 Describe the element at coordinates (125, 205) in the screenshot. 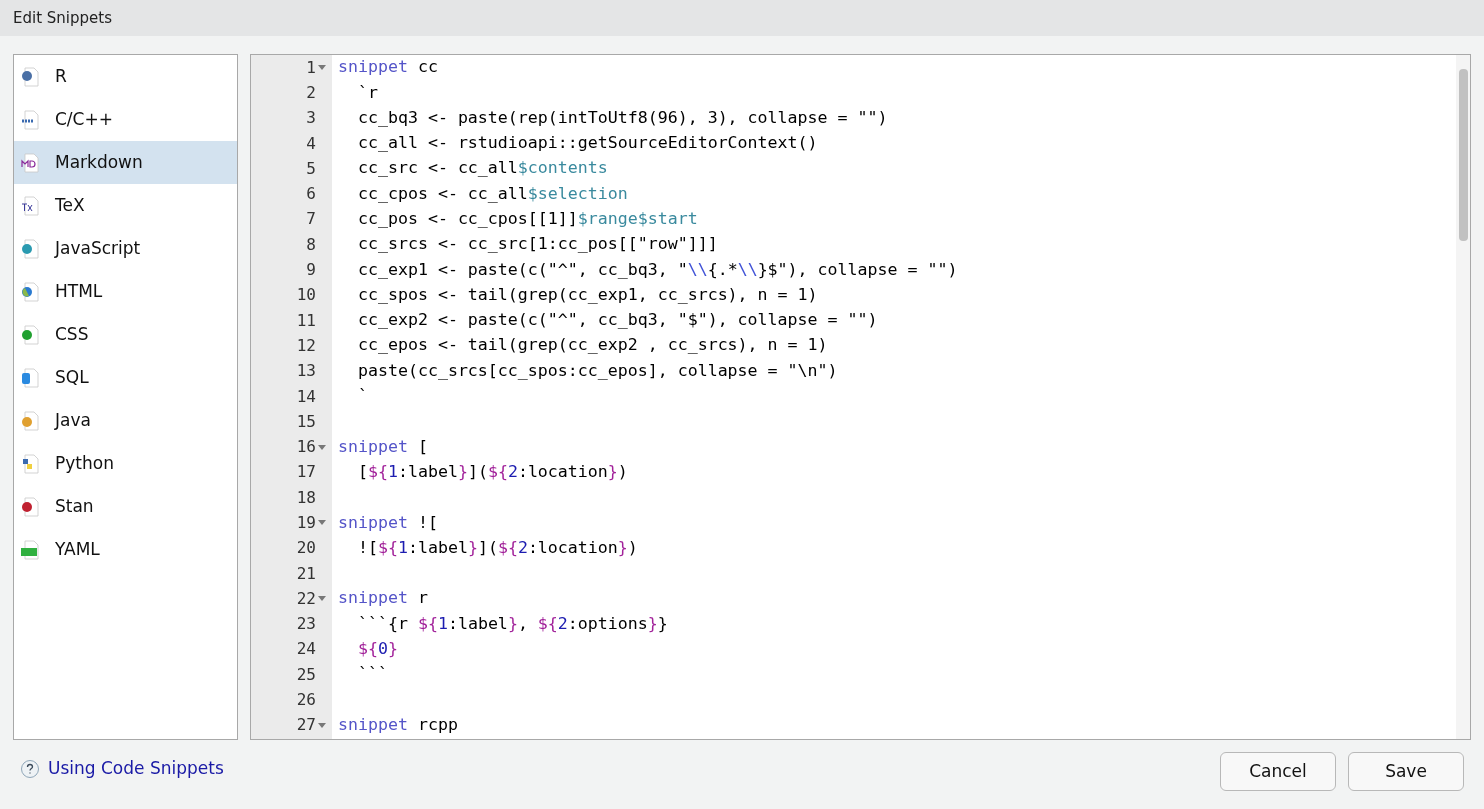

I see `language-item: TeX` at that location.